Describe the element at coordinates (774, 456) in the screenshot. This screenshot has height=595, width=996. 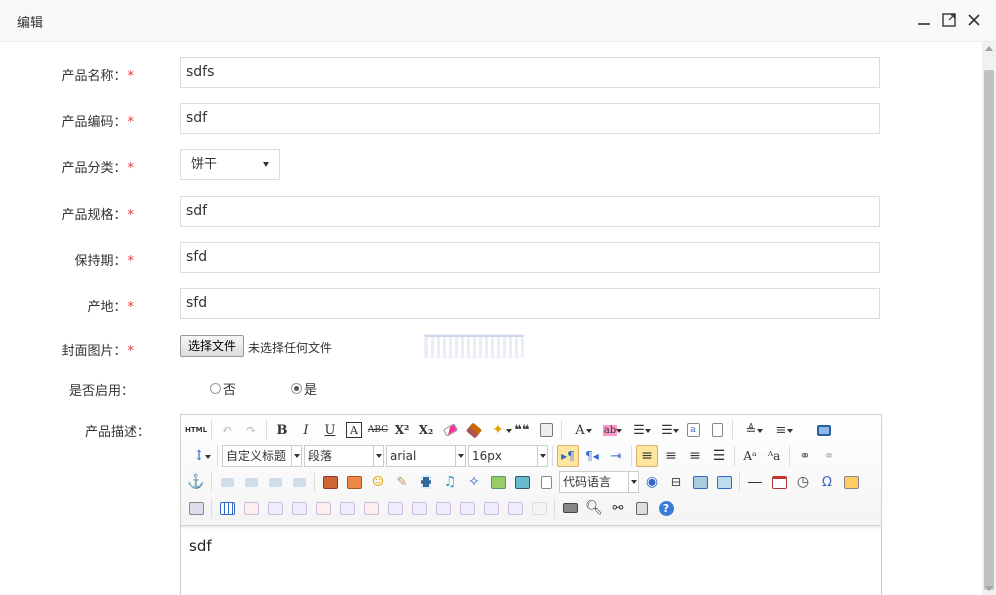
I see `tolowercase-icon: ᴬa` at that location.